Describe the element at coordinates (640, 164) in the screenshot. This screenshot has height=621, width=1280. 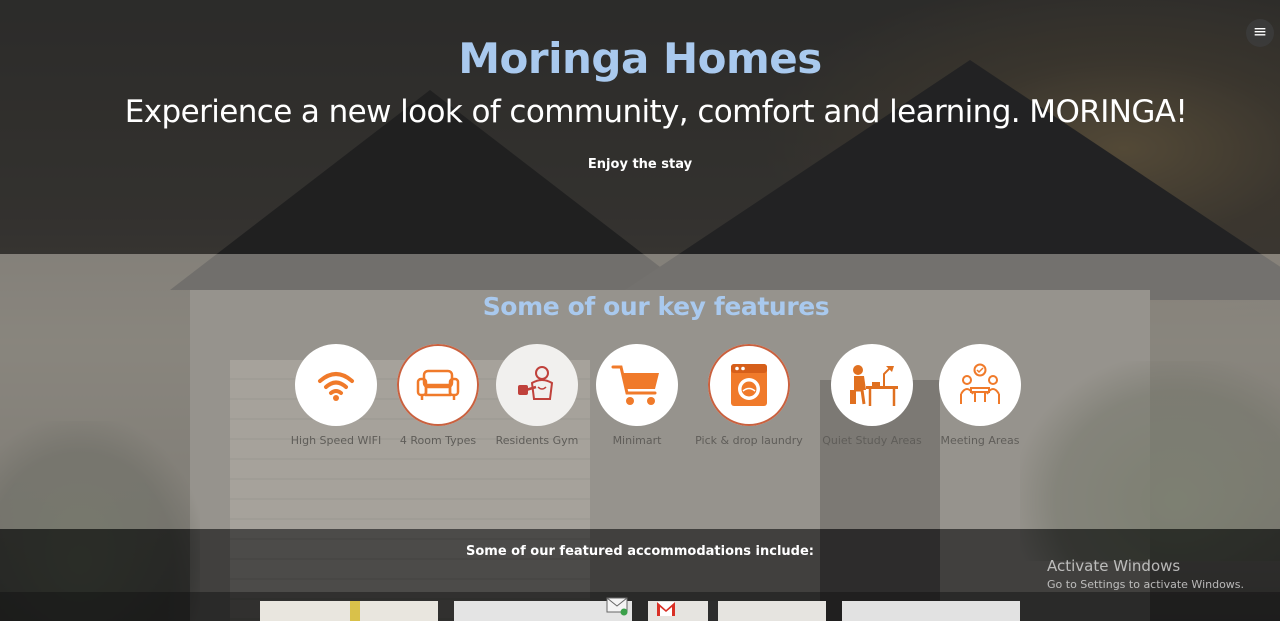
I see `hero-tagline: Enjoy the stay` at that location.